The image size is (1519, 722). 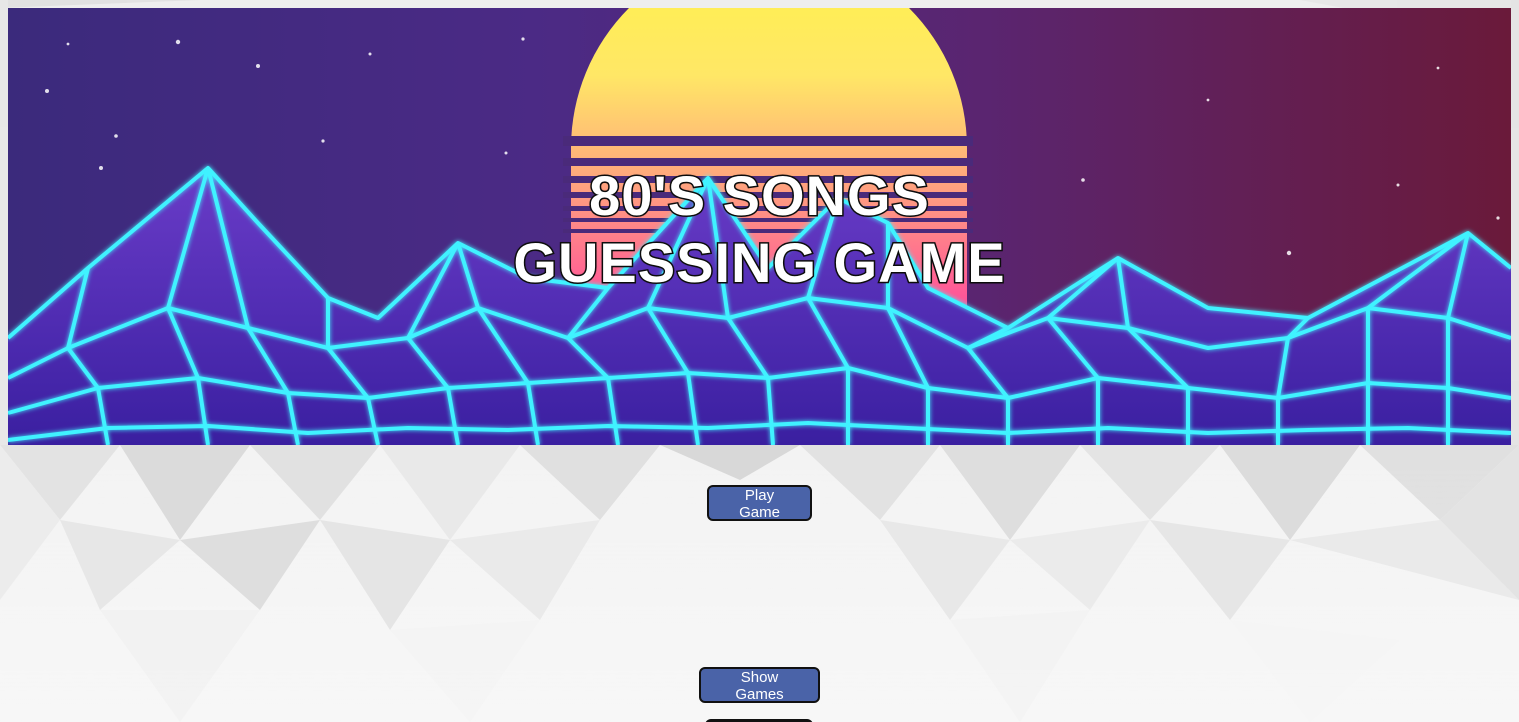 I want to click on show-games-button: Show Games, so click(x=759, y=685).